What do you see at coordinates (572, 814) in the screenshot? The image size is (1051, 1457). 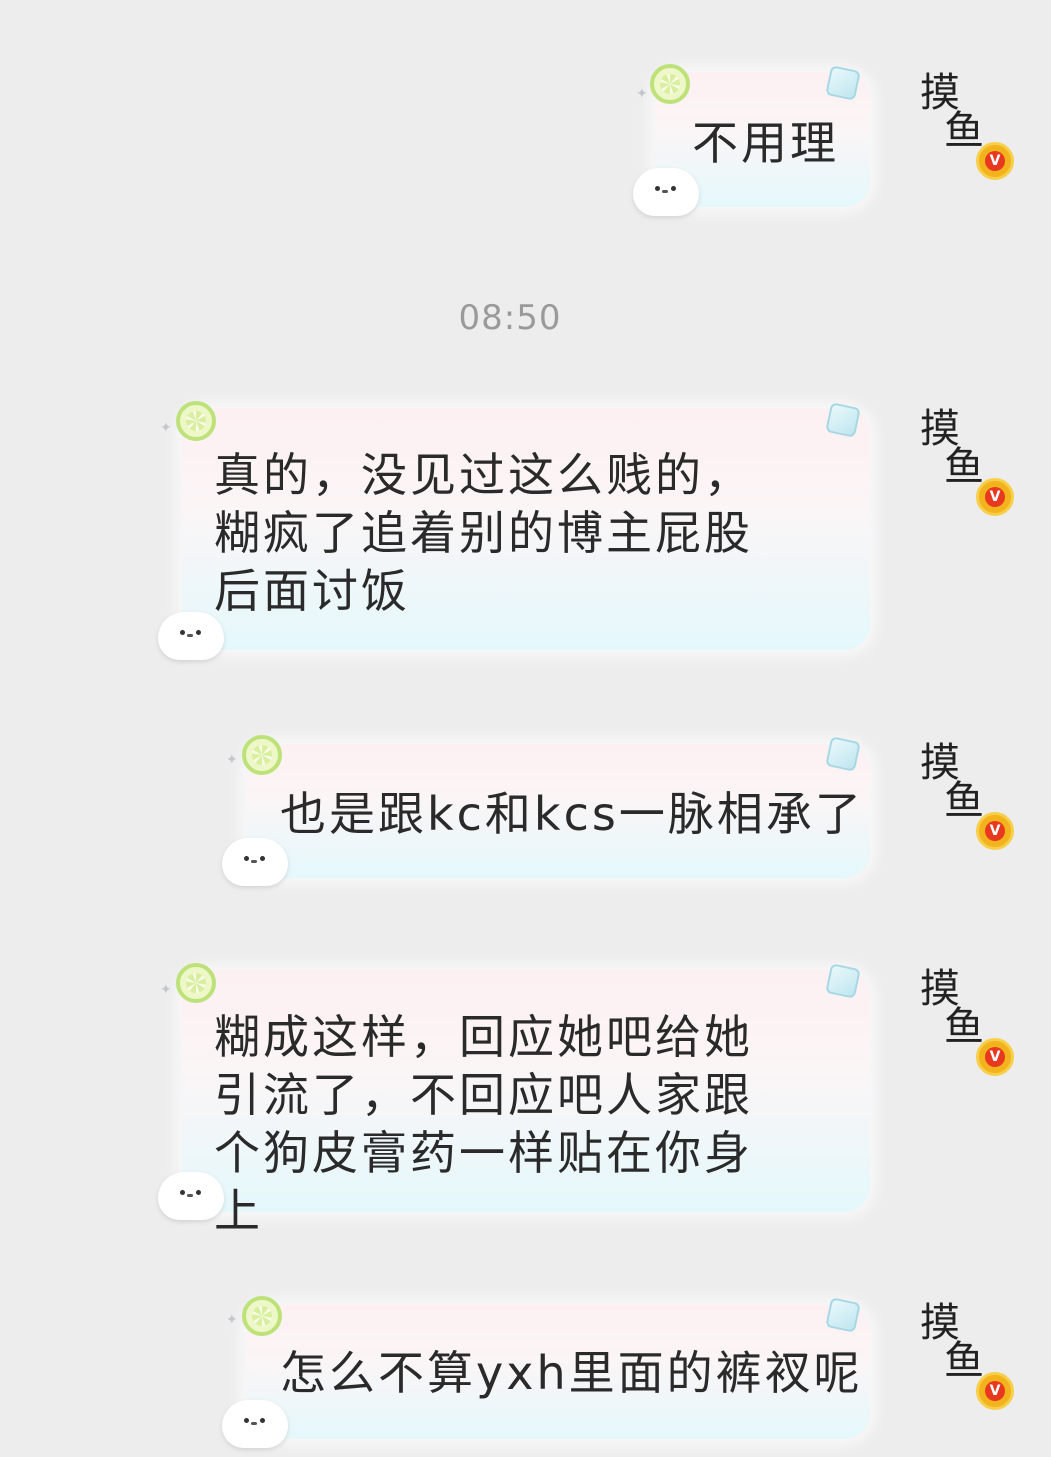 I see `message-text: 也是跟kc和kcs一脉相承了` at bounding box center [572, 814].